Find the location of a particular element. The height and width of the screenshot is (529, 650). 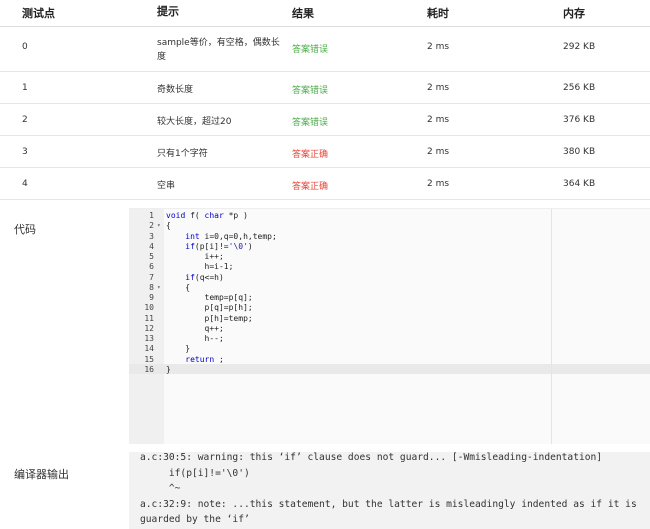

line-number: 3 is located at coordinates (151, 236).